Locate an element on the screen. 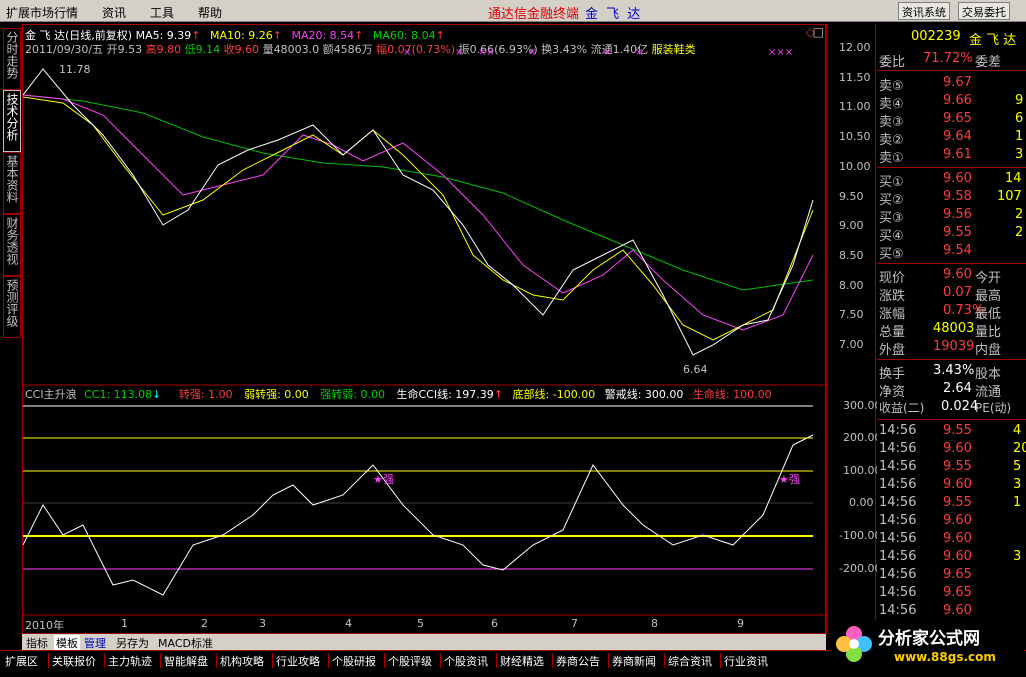 Image resolution: width=1026 pixels, height=677 pixels. buy2-price: 9.58 is located at coordinates (957, 196).